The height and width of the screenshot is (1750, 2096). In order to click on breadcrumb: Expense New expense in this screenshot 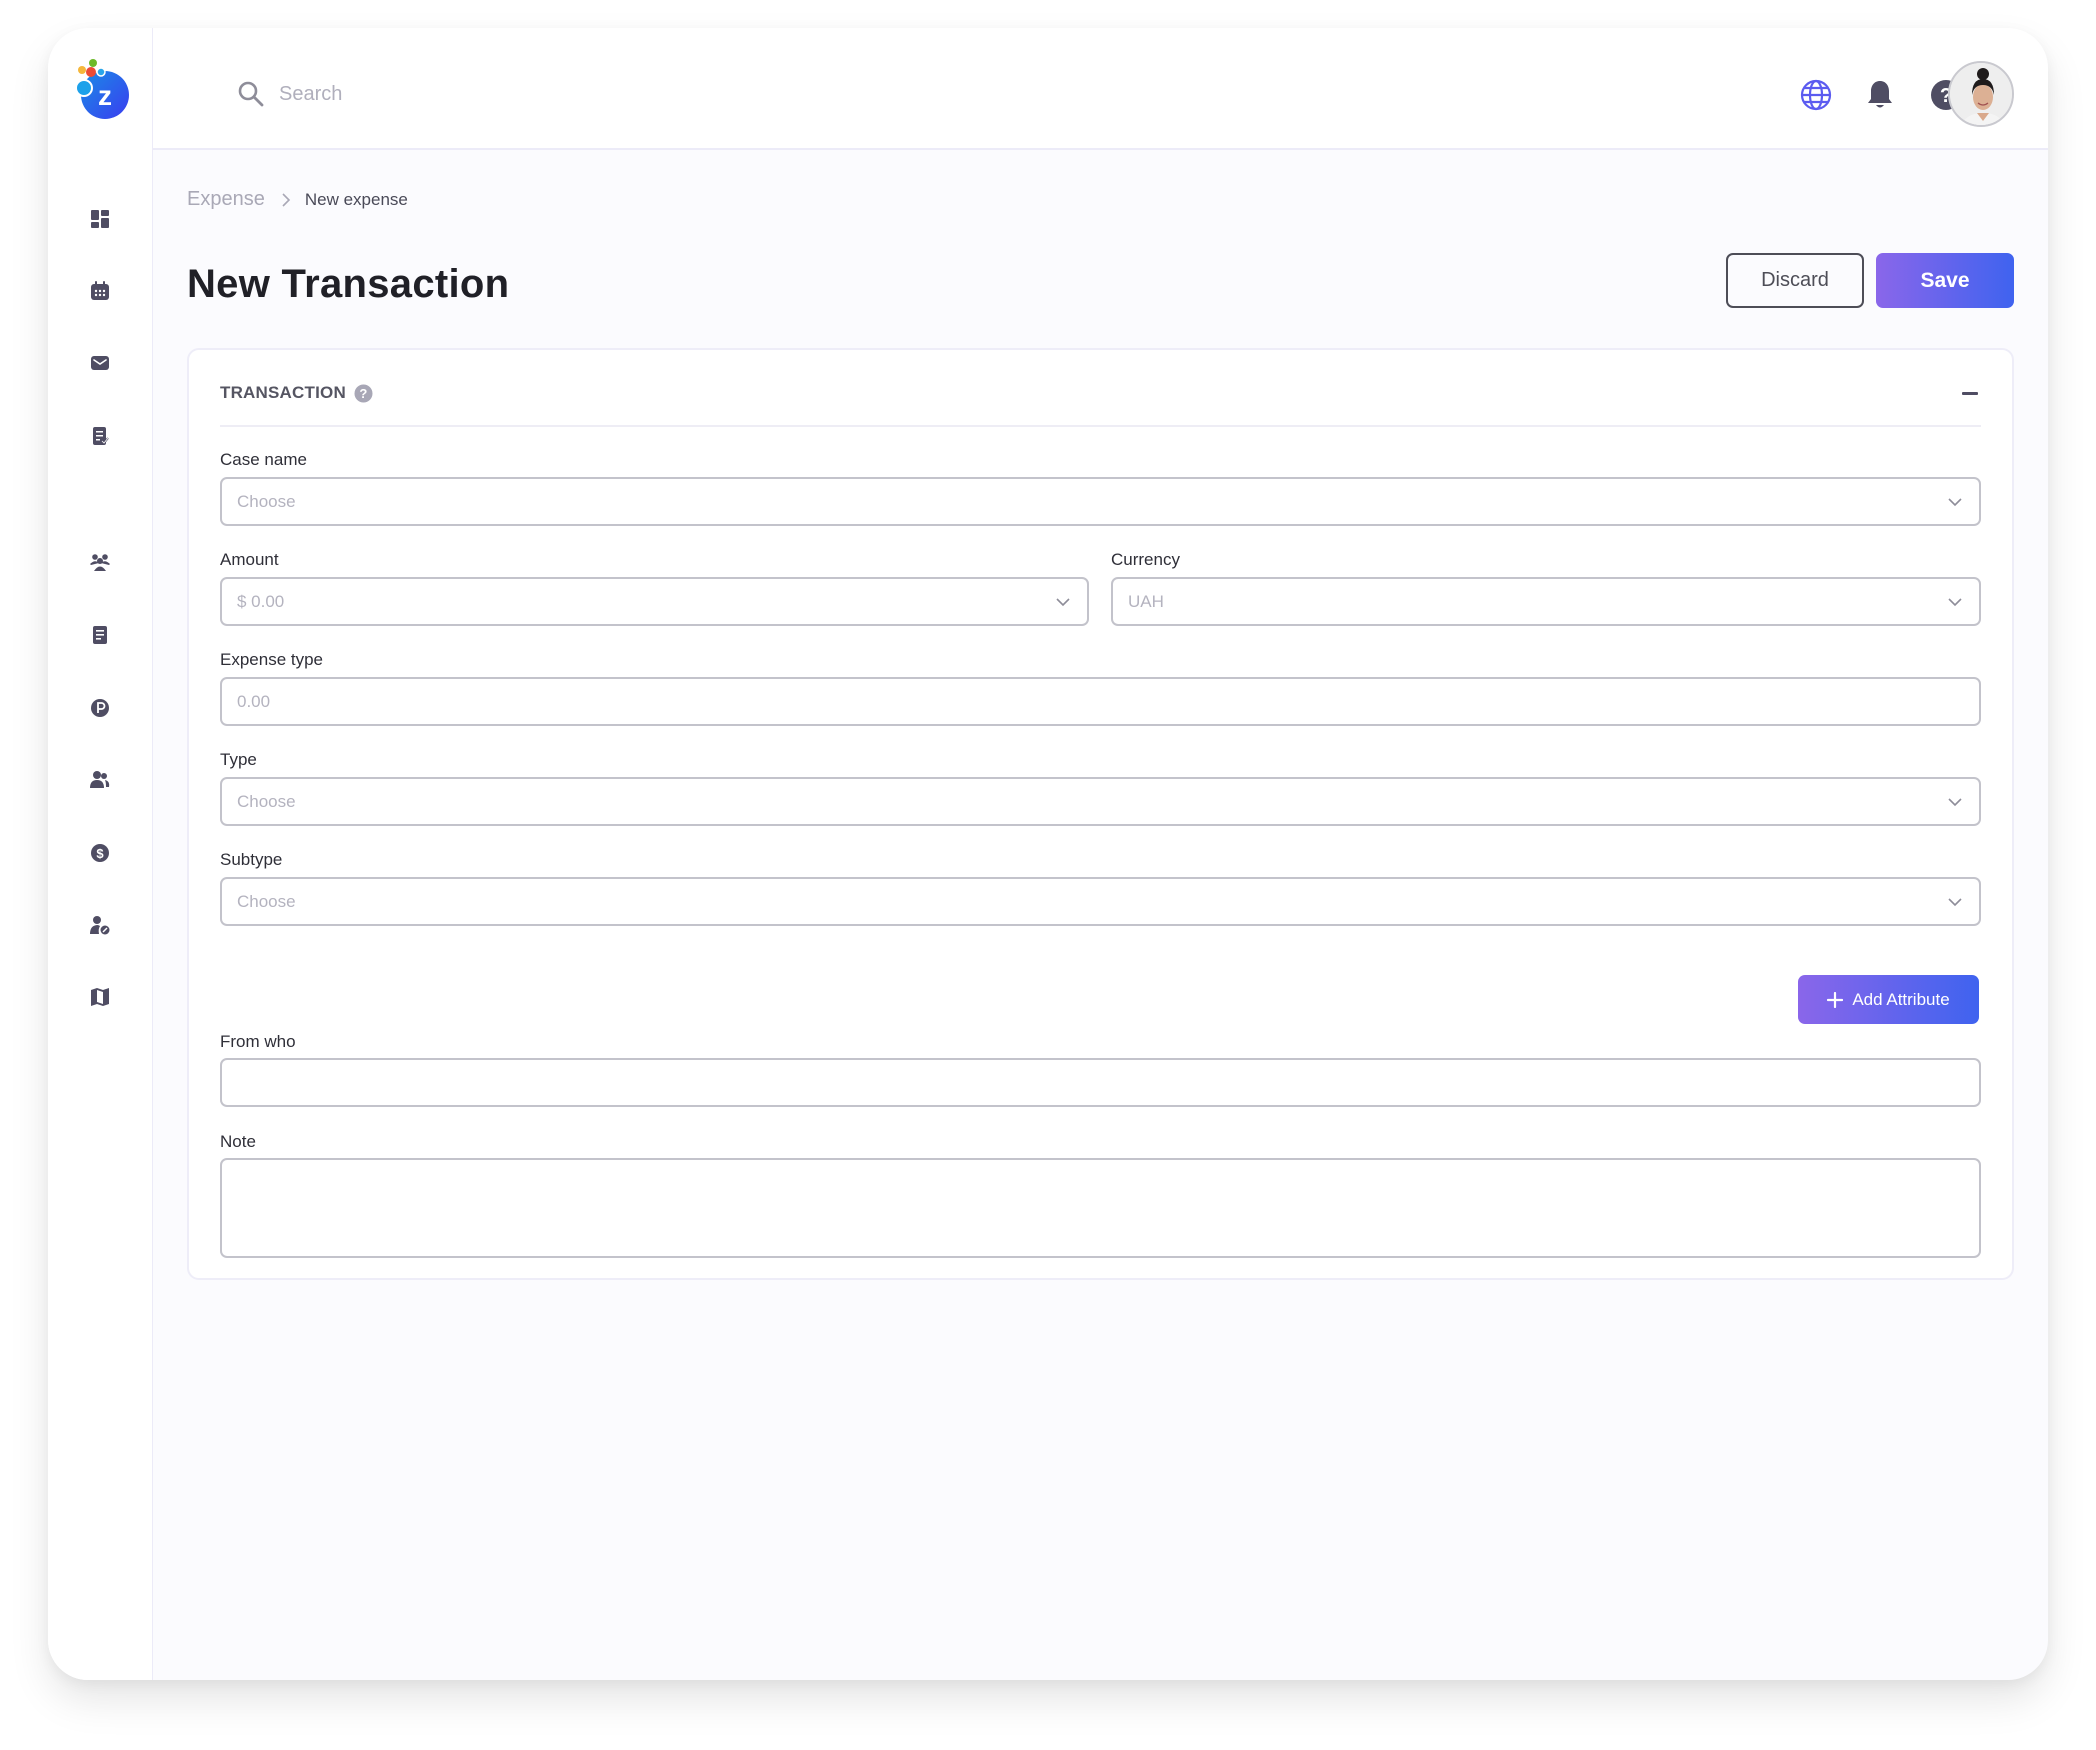, I will do `click(297, 199)`.